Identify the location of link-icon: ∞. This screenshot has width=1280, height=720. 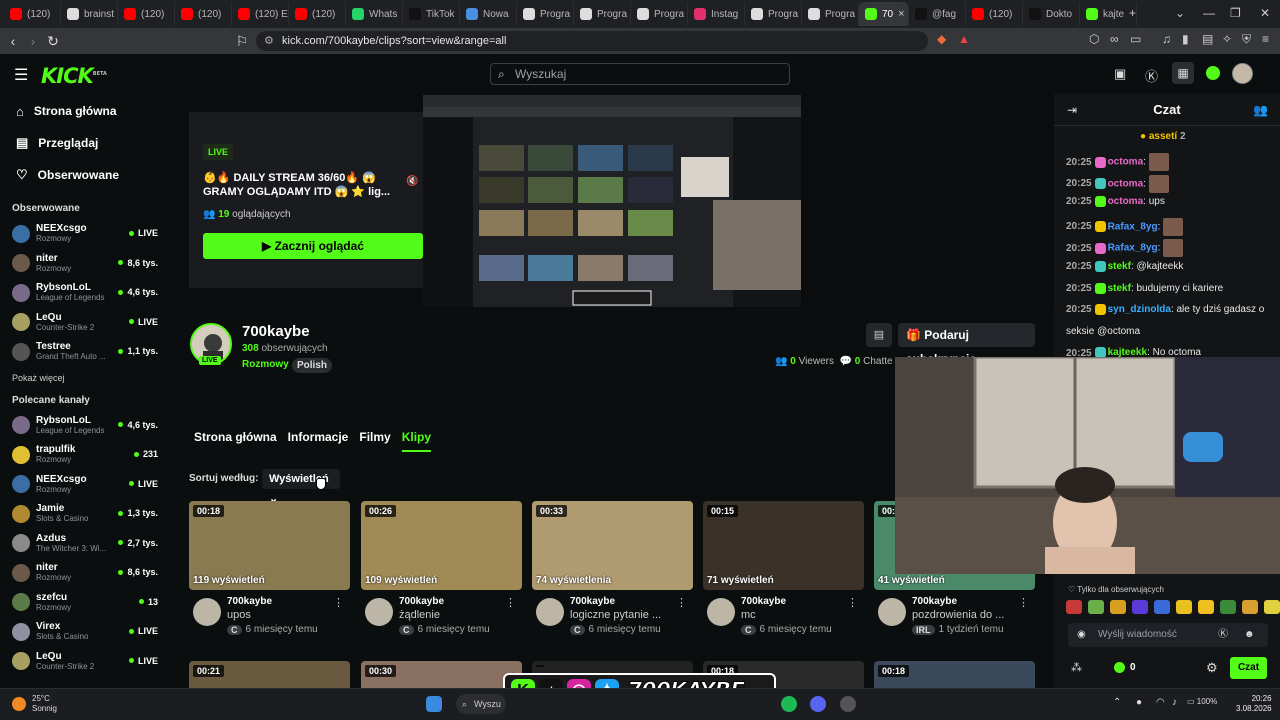
(1114, 39).